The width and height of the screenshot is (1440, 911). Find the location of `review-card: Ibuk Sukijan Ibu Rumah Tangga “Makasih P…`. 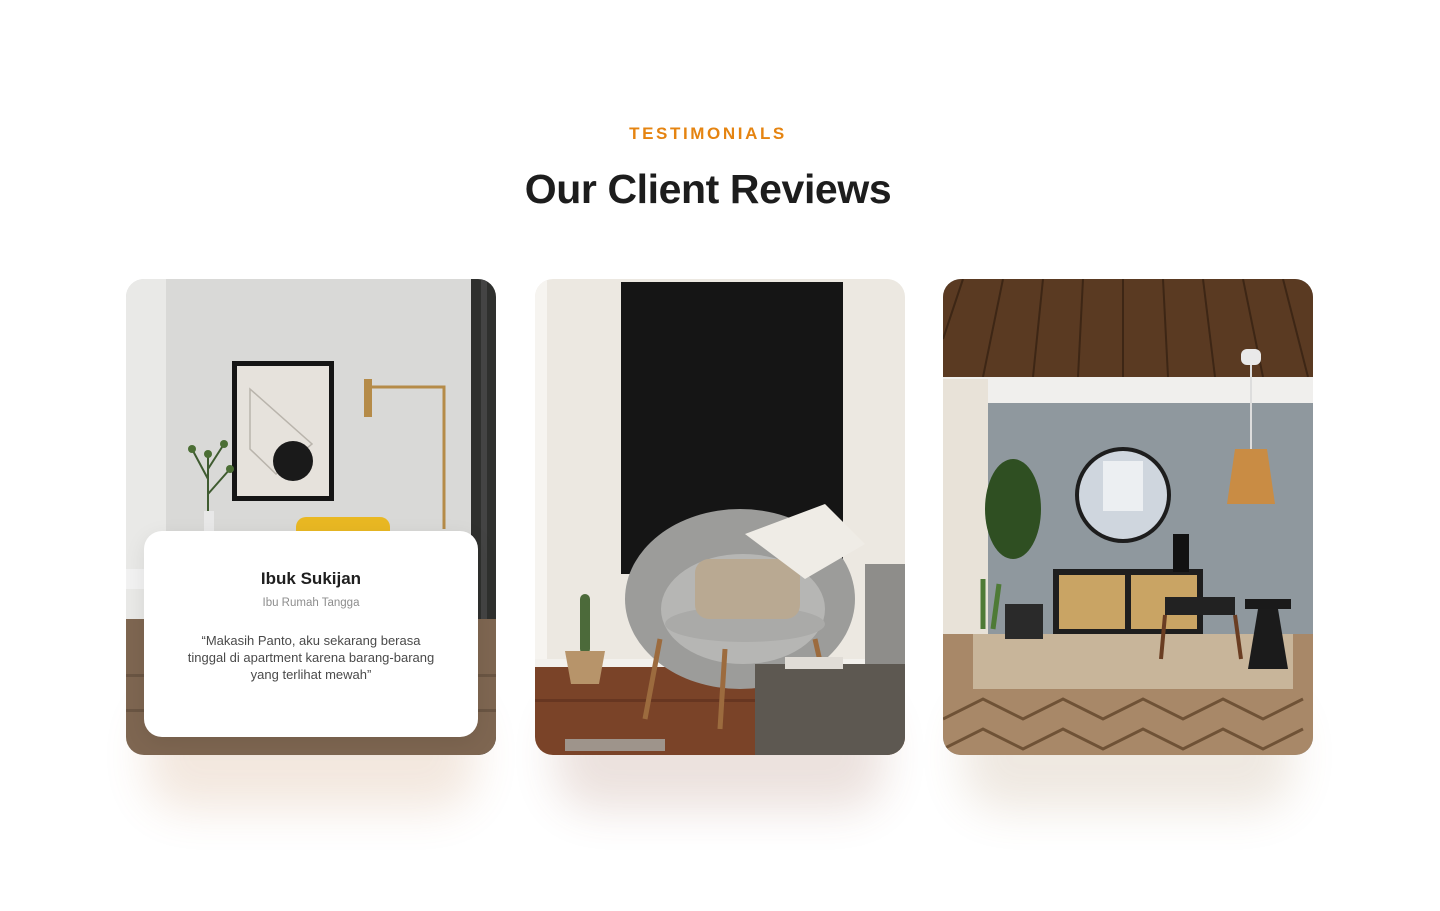

review-card: Ibuk Sukijan Ibu Rumah Tangga “Makasih P… is located at coordinates (311, 634).